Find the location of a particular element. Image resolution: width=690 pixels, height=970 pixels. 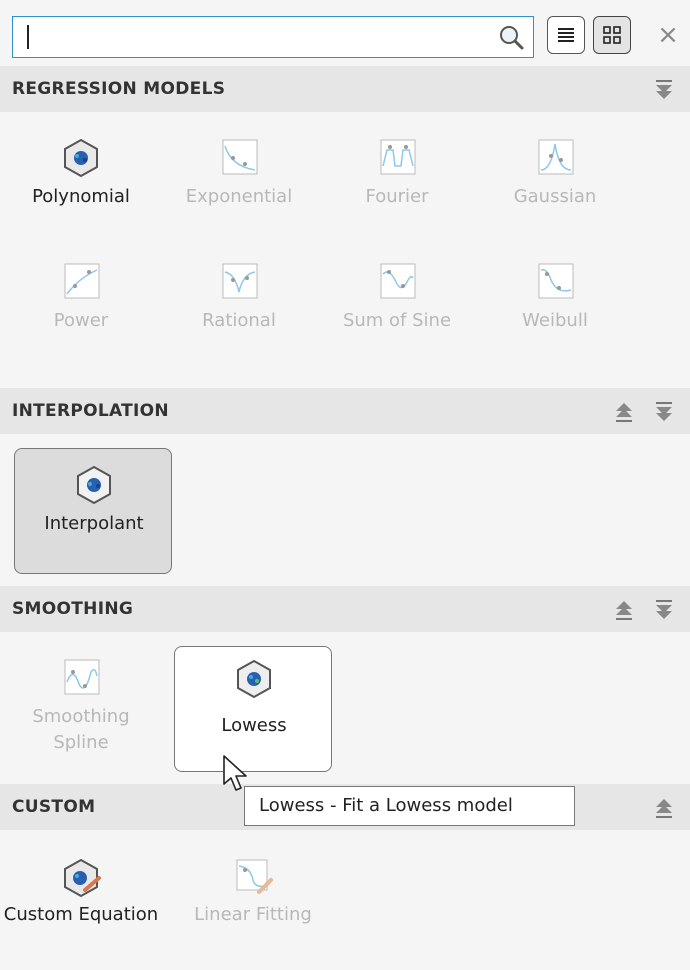

smoothing-spline-icon is located at coordinates (82, 677).